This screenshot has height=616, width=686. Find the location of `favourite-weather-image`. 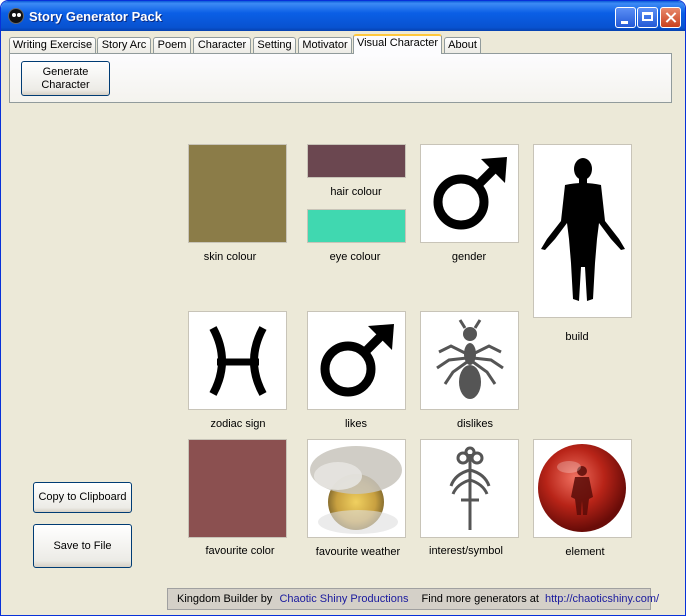

favourite-weather-image is located at coordinates (356, 488).